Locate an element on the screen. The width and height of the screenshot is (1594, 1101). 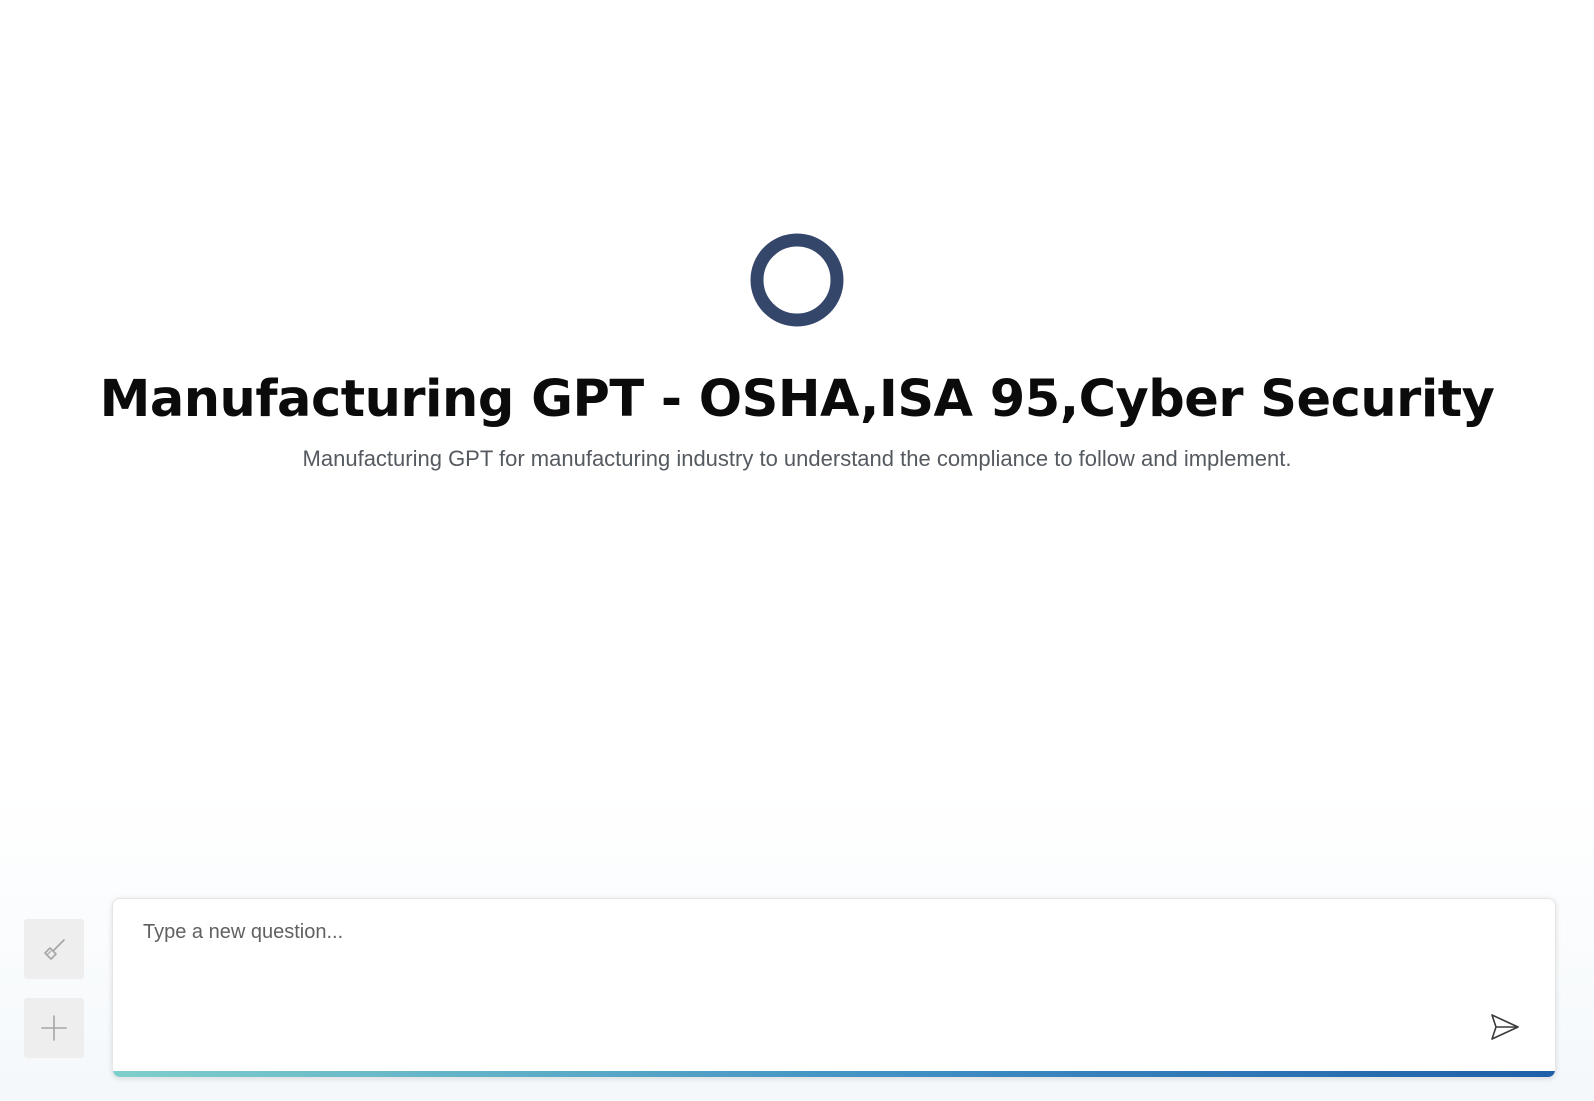
plus-icon is located at coordinates (54, 1028).